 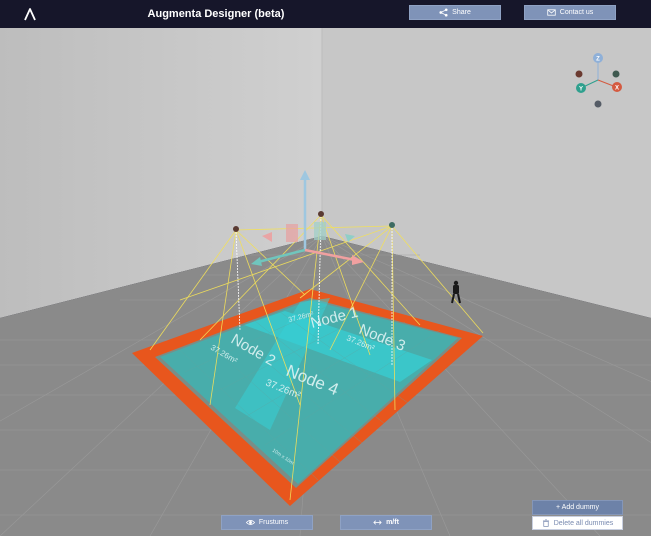 What do you see at coordinates (617, 89) in the screenshot?
I see `axis-x-label: X` at bounding box center [617, 89].